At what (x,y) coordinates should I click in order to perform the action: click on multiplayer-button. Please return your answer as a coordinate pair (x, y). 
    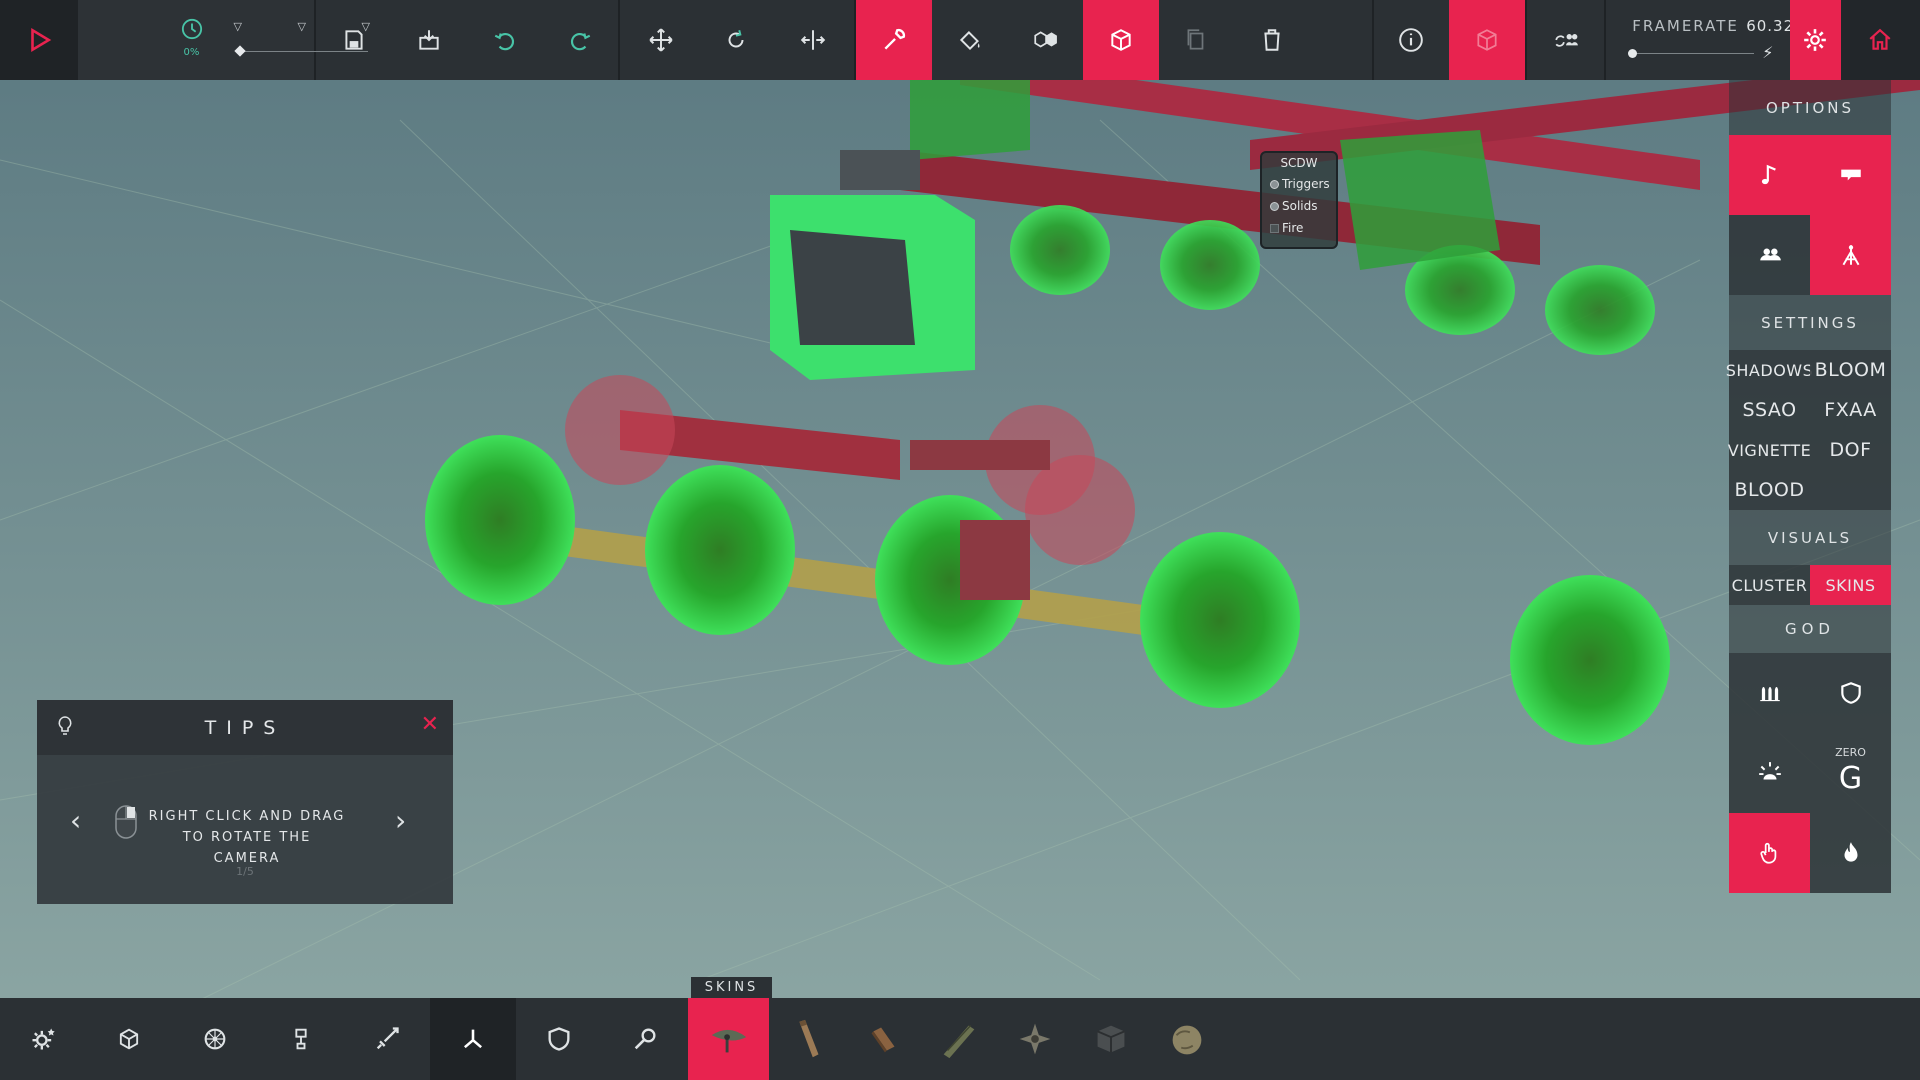
    Looking at the image, I should click on (1566, 40).